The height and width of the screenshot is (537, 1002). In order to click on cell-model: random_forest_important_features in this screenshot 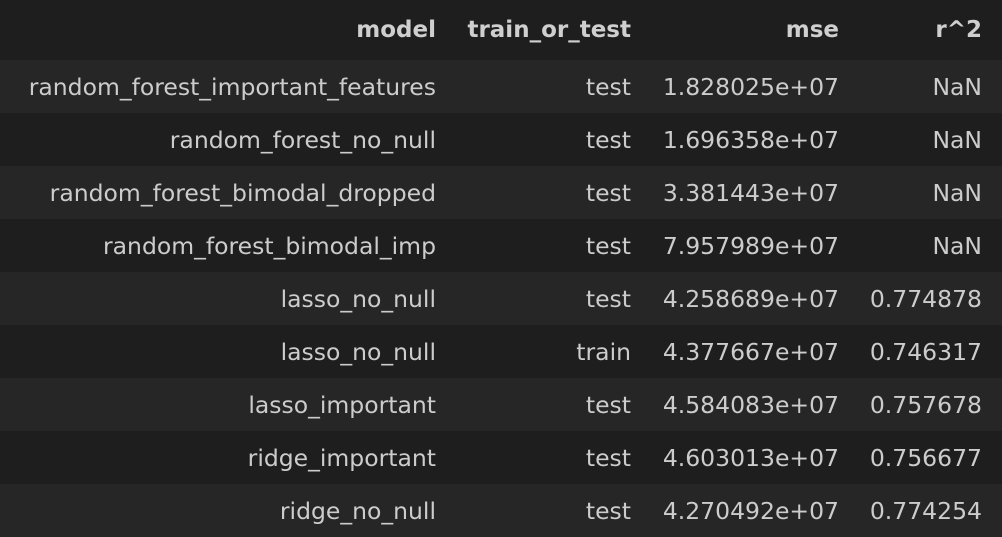, I will do `click(228, 86)`.